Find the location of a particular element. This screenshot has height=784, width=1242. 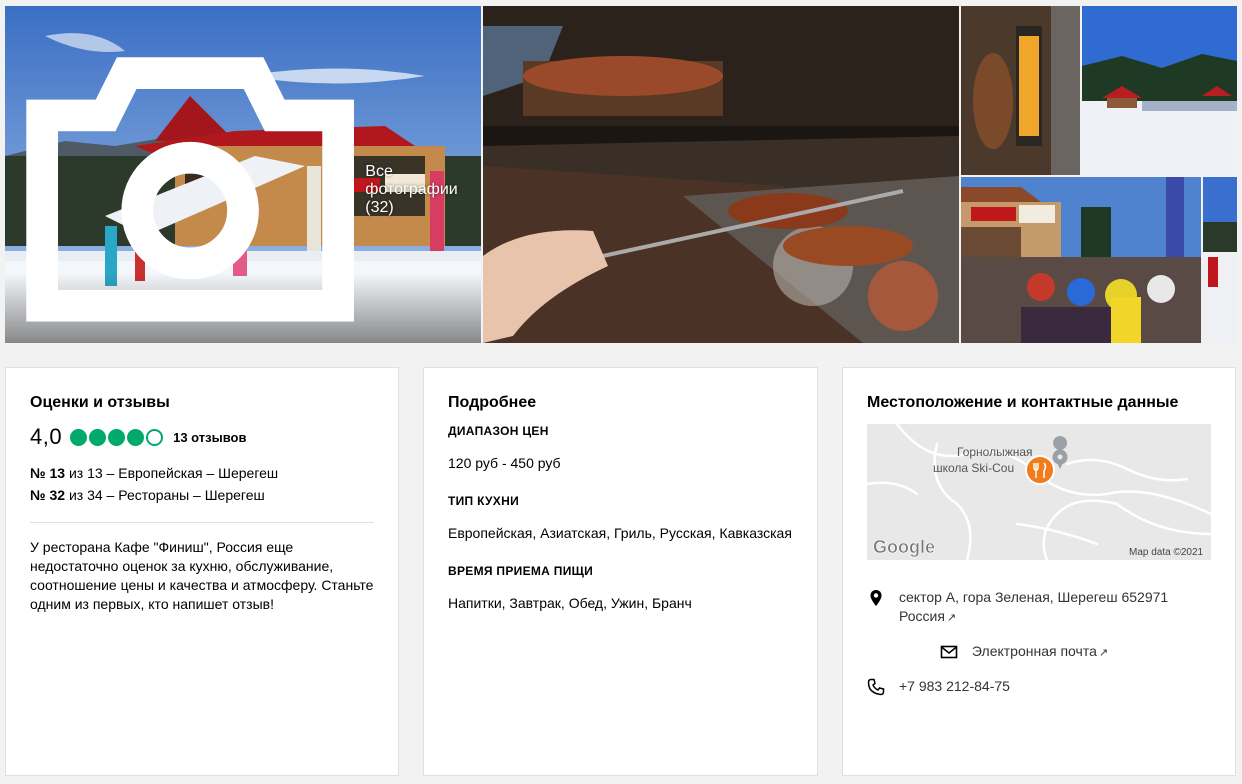

phone-link: +7 983 212-84-75 is located at coordinates (954, 686).